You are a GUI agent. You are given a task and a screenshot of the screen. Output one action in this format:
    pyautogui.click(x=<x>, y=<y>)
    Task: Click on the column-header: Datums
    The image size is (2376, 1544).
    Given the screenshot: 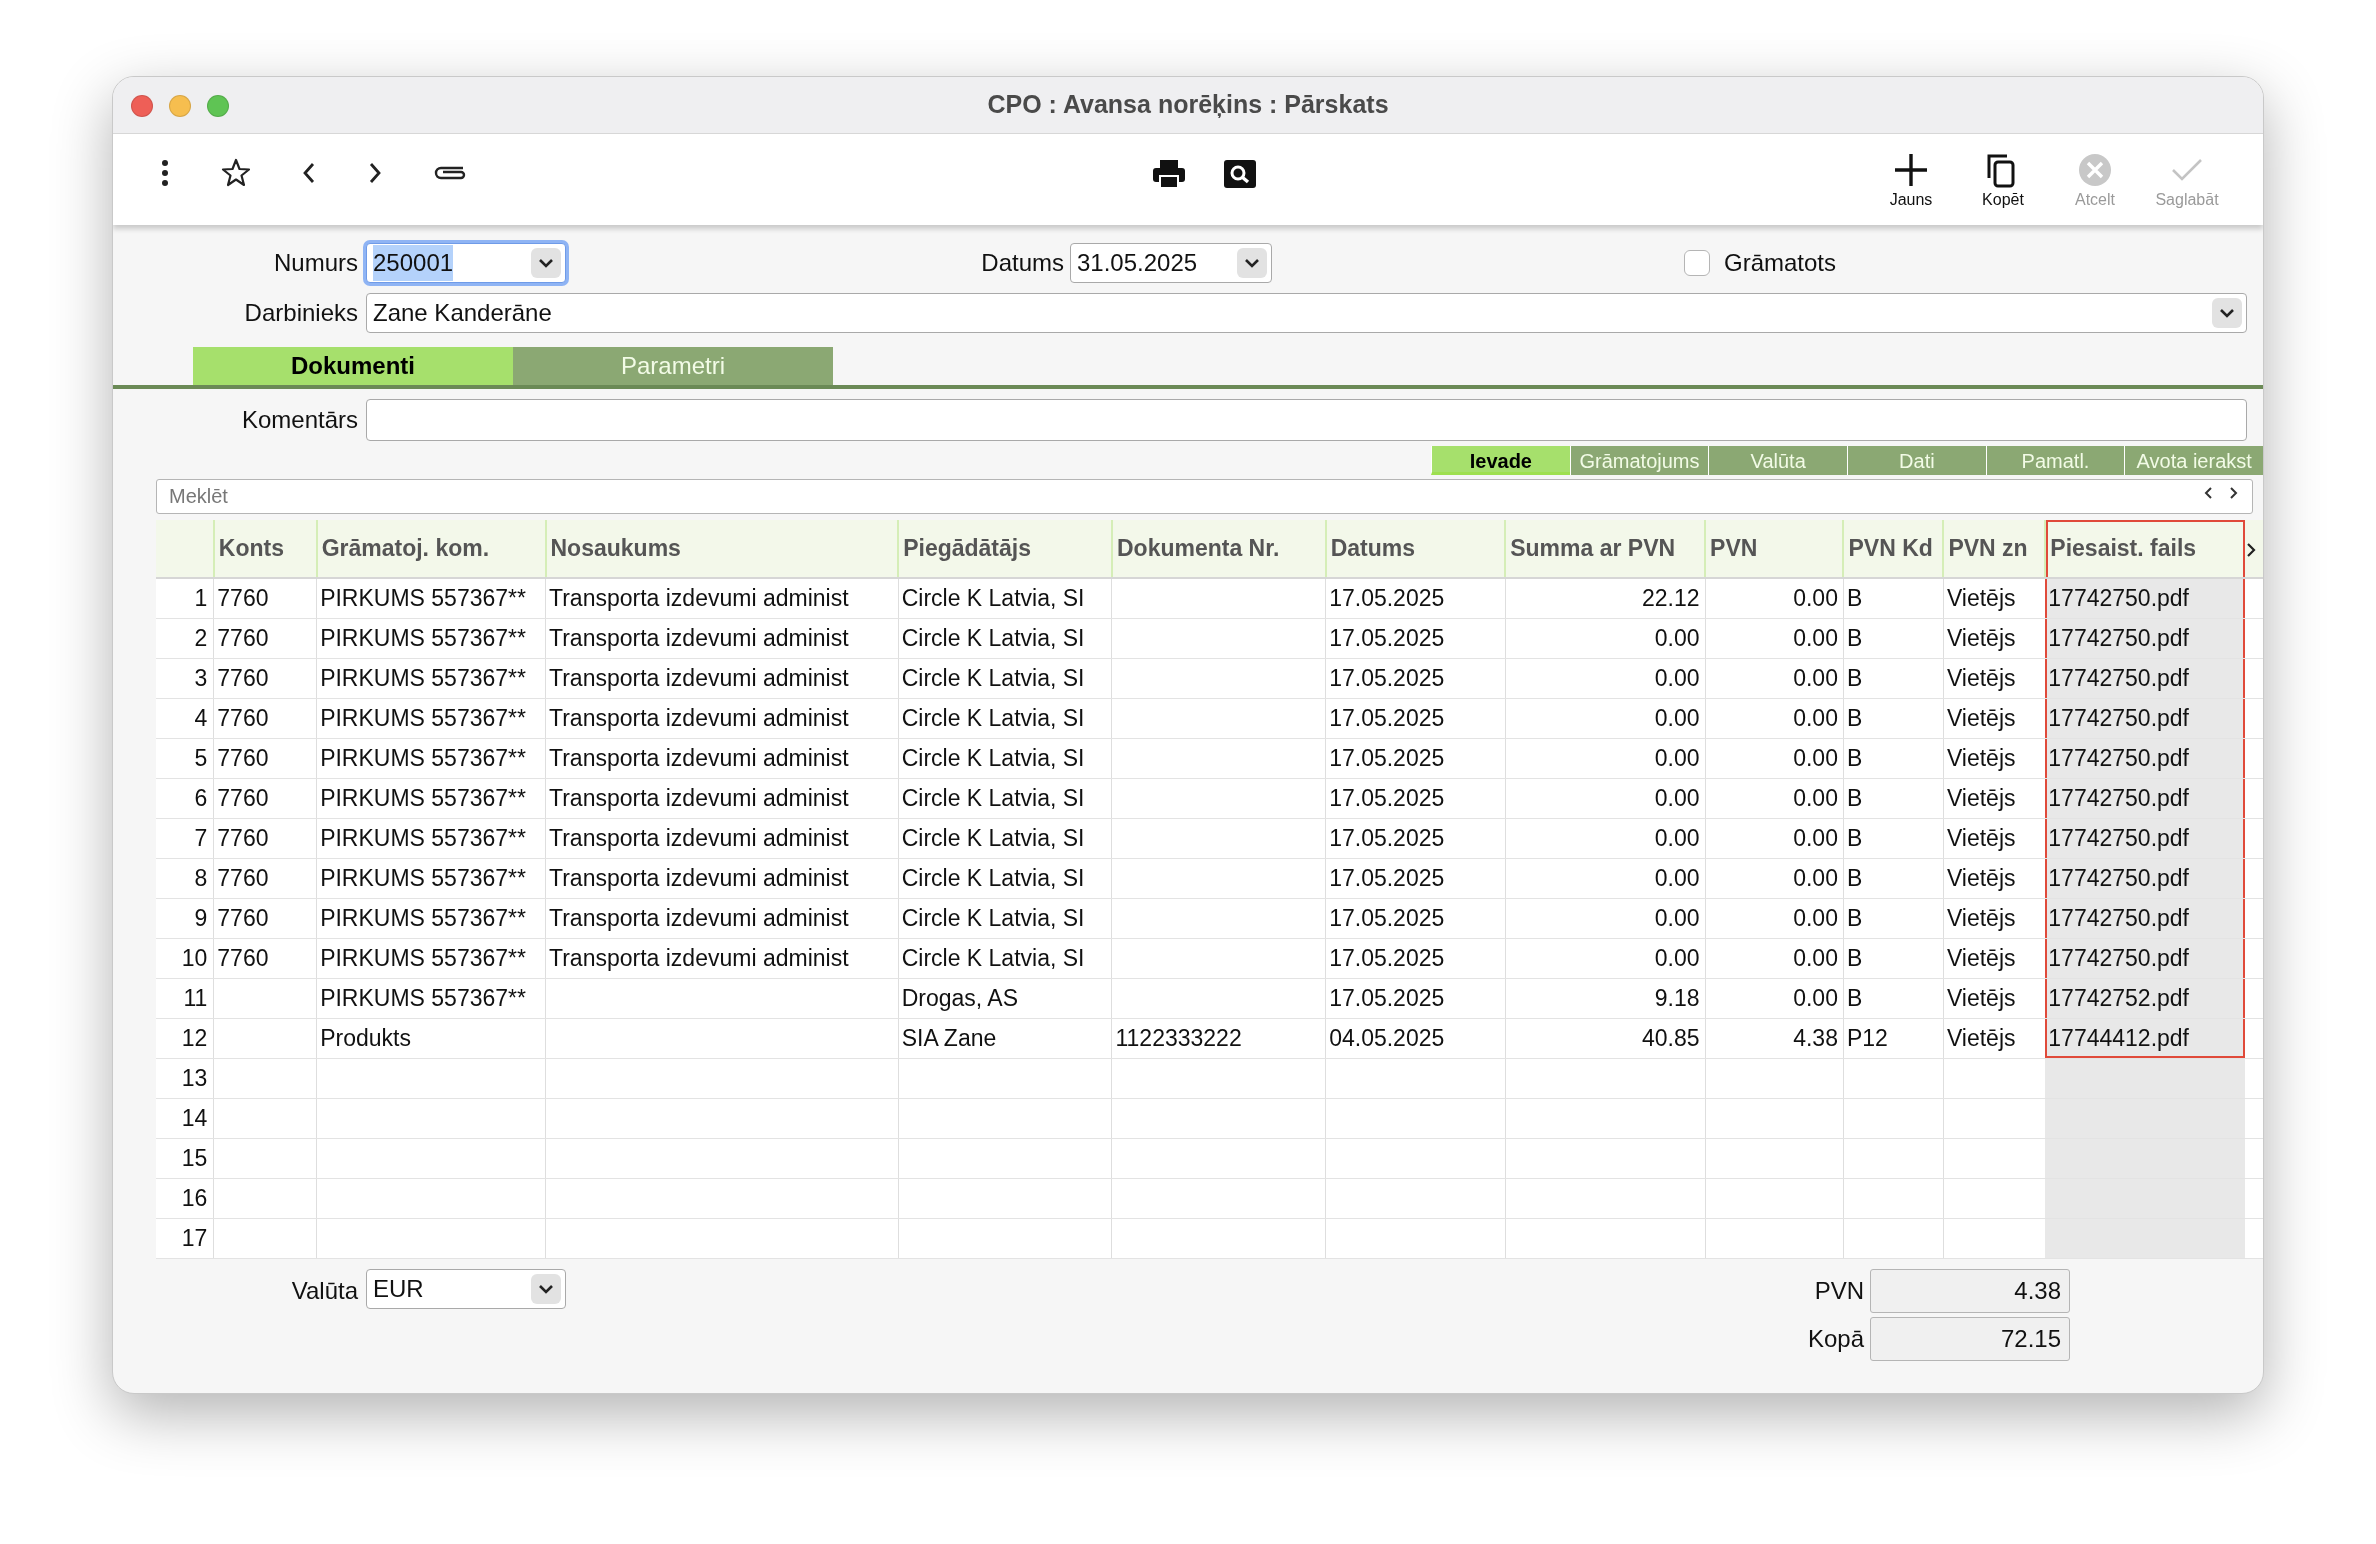 What is the action you would take?
    pyautogui.click(x=1415, y=549)
    